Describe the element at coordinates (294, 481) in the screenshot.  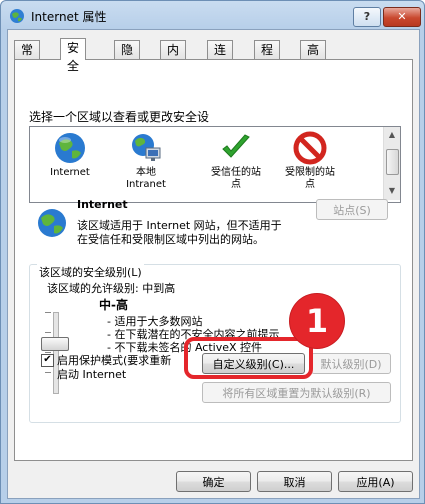
I see `cancel-button: 取消` at that location.